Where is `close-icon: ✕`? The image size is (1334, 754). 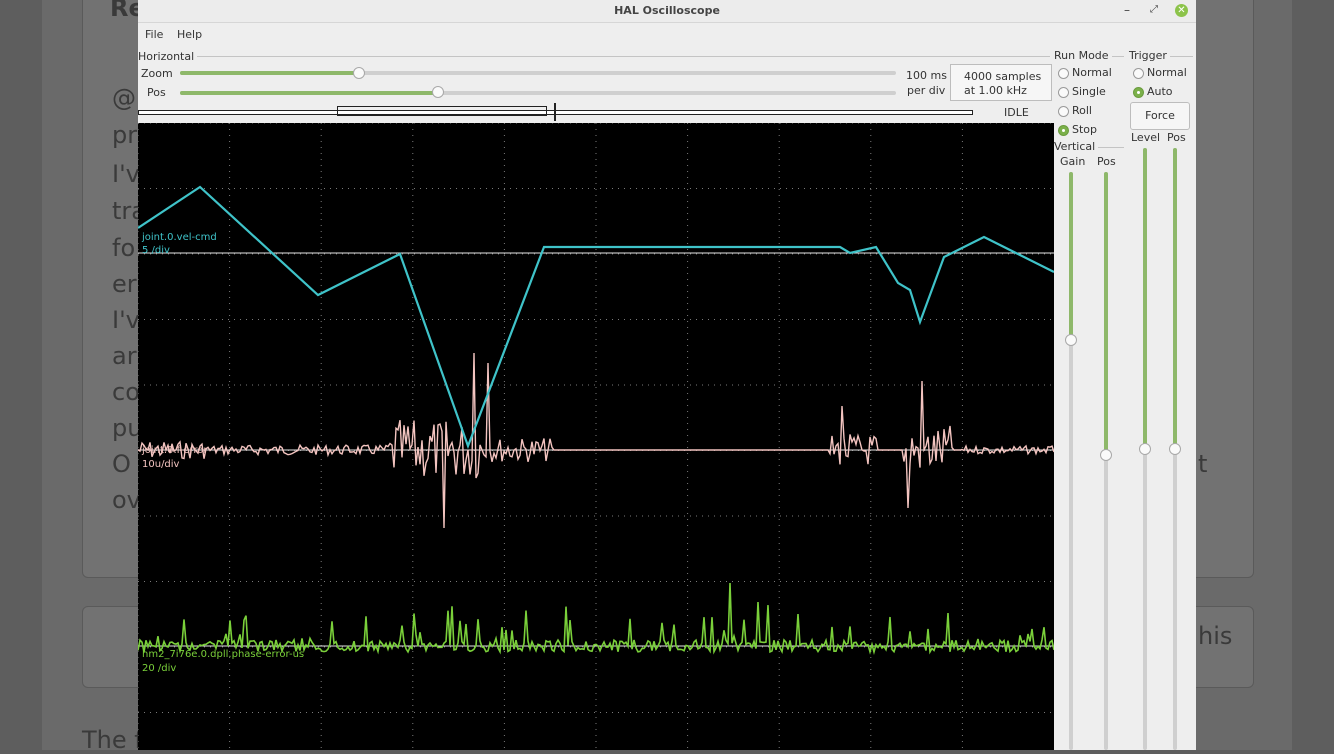 close-icon: ✕ is located at coordinates (1181, 10).